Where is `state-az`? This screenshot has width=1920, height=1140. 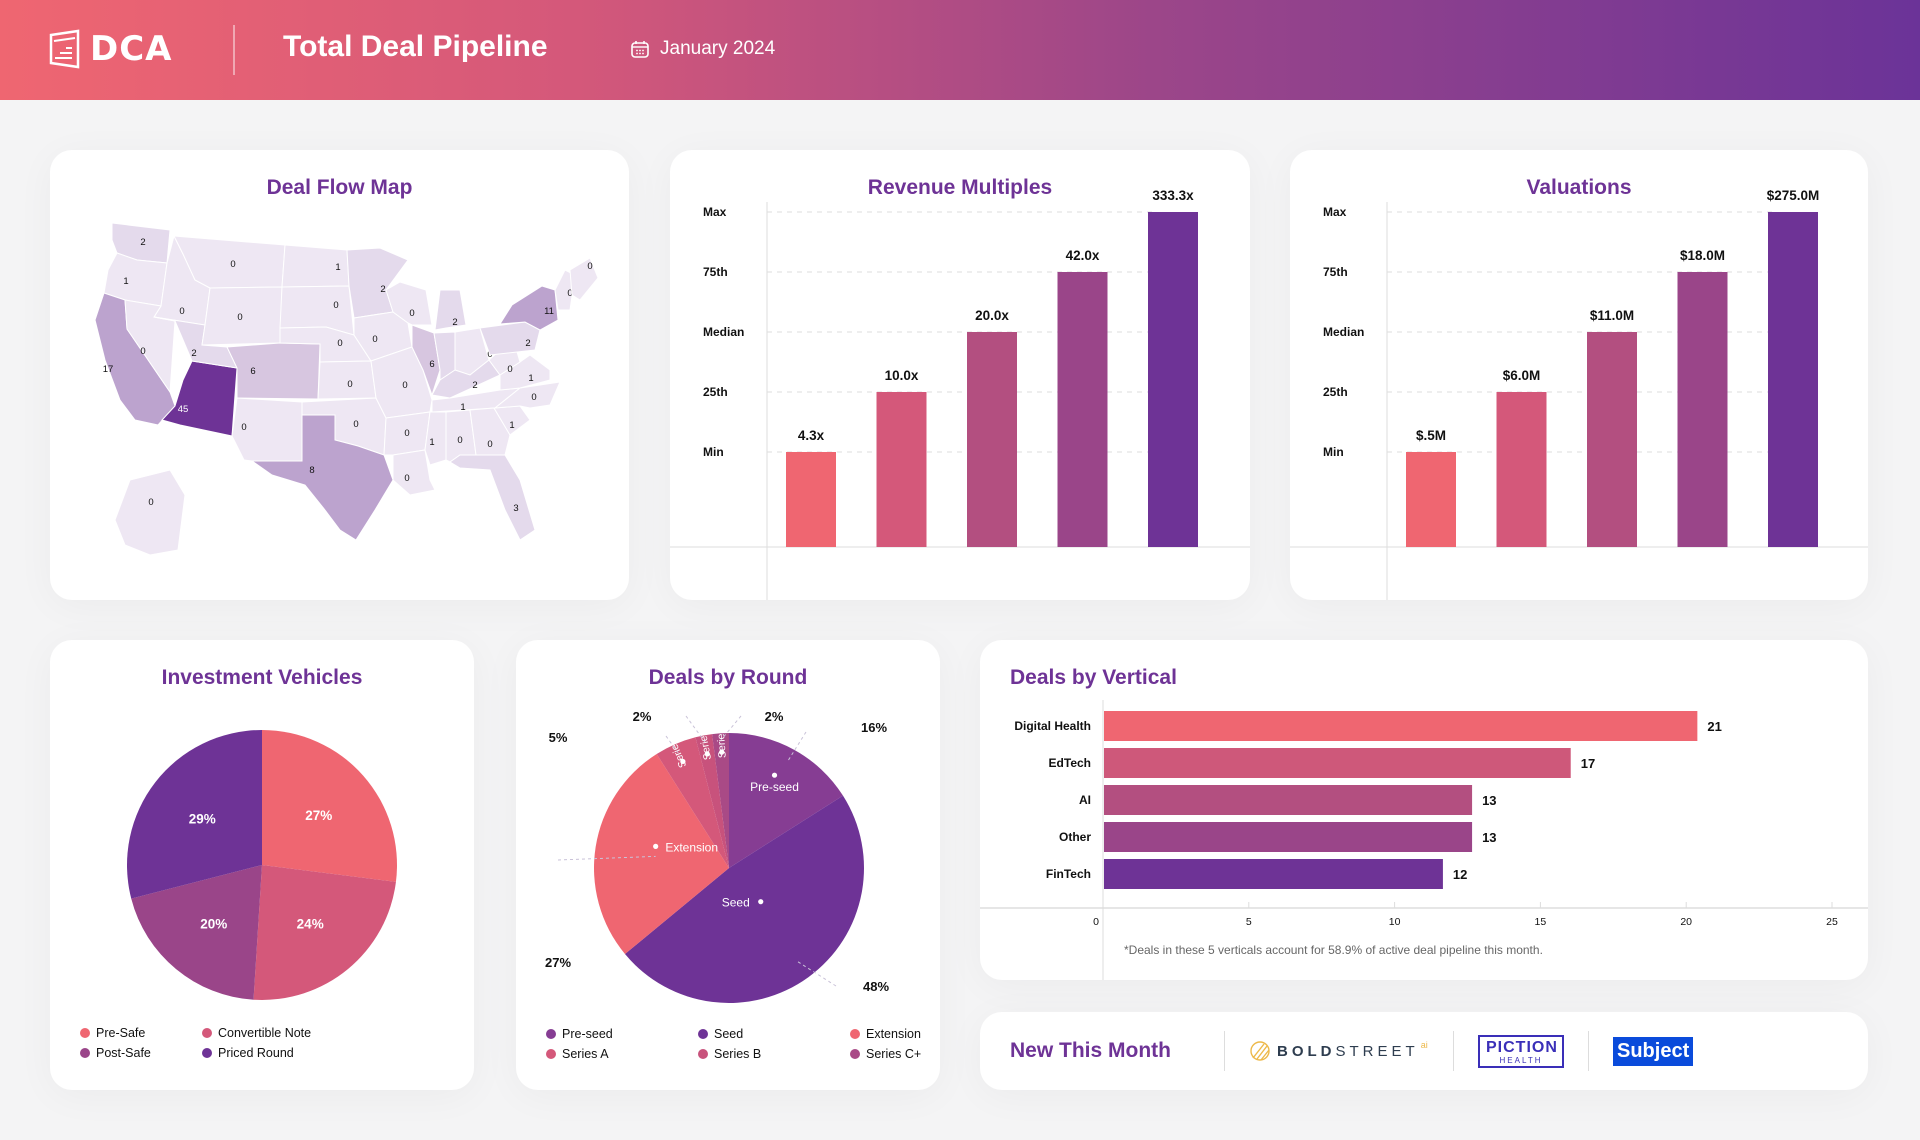
state-az is located at coordinates (199, 398).